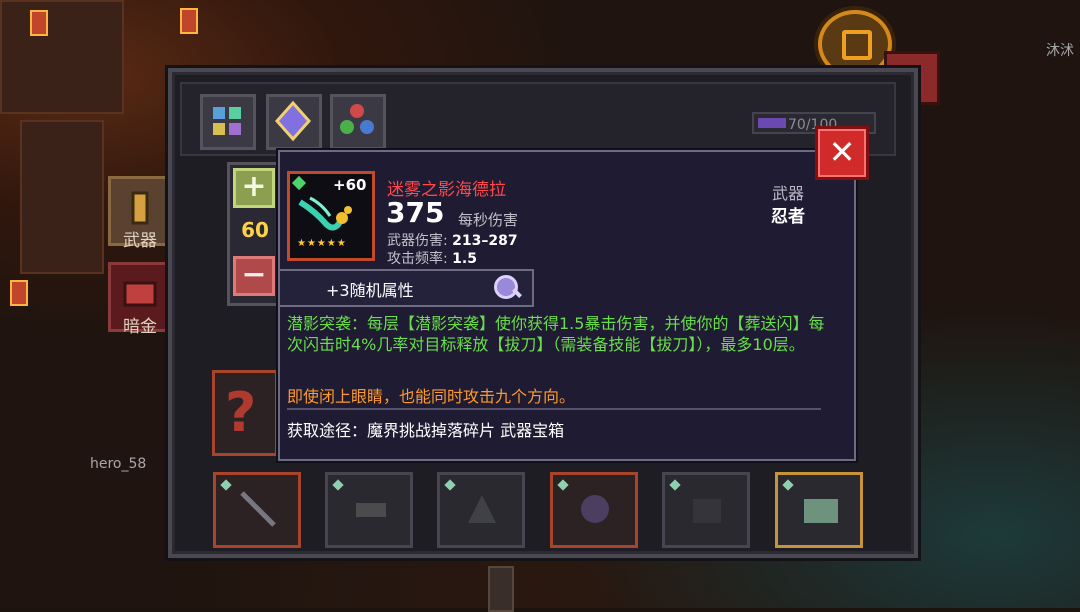 The height and width of the screenshot is (612, 1080). What do you see at coordinates (431, 396) in the screenshot?
I see `flavor-text: 即使闭上眼睛，也能同时攻击九个方向。` at bounding box center [431, 396].